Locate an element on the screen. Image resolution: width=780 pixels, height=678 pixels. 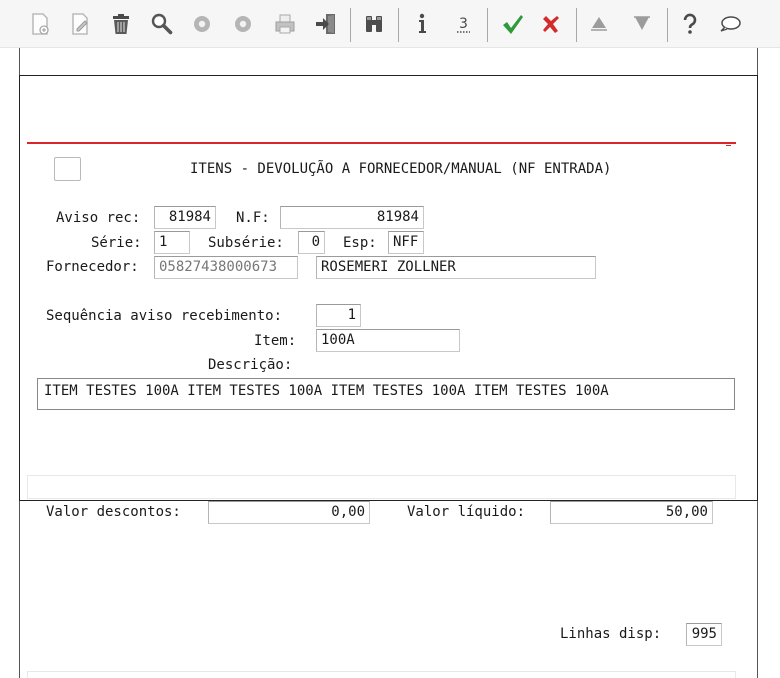
edit-button is located at coordinates (80, 24).